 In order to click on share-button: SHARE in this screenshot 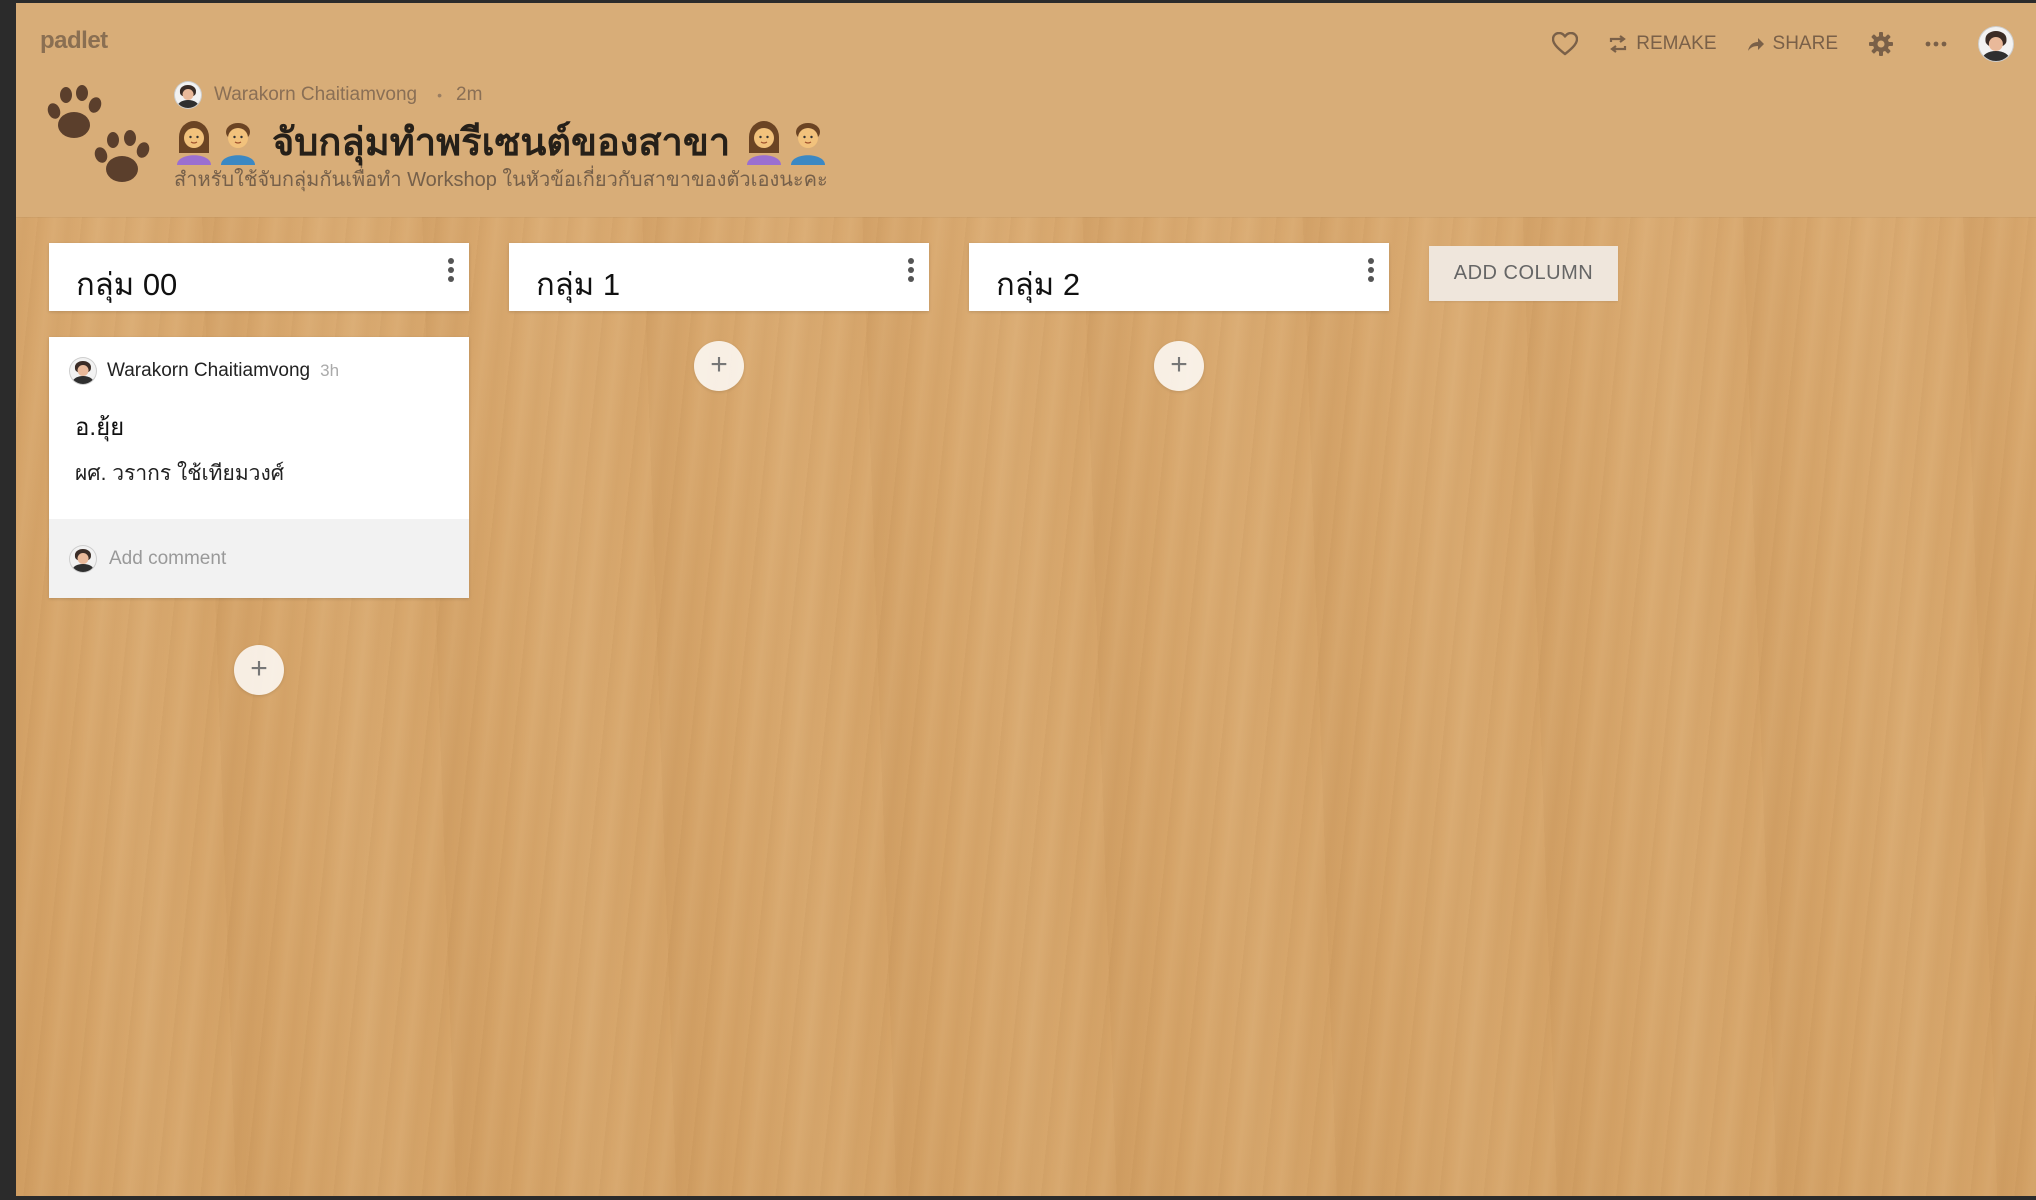, I will do `click(1792, 44)`.